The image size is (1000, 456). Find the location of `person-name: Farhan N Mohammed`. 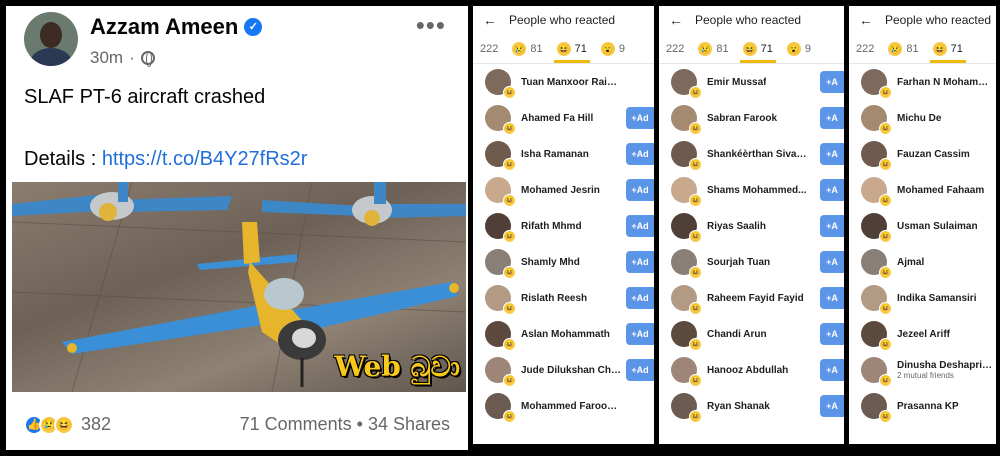

person-name: Farhan N Mohammed is located at coordinates (946, 82).